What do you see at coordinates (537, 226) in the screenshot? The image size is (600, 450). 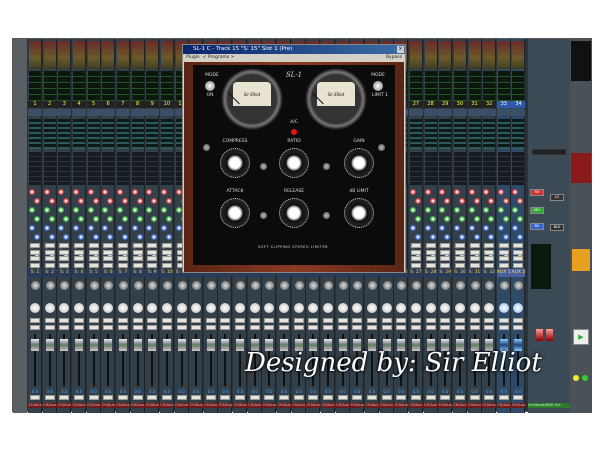 I see `master-label-ml: ML` at bounding box center [537, 226].